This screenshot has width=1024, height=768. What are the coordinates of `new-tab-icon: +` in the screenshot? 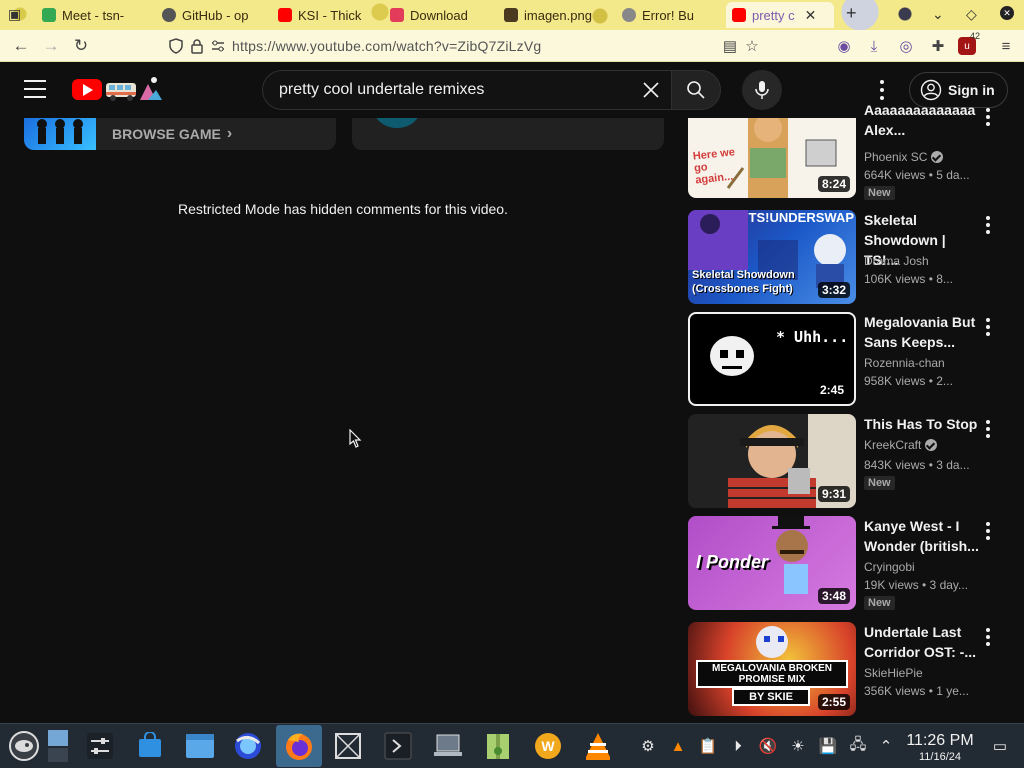 It's located at (851, 13).